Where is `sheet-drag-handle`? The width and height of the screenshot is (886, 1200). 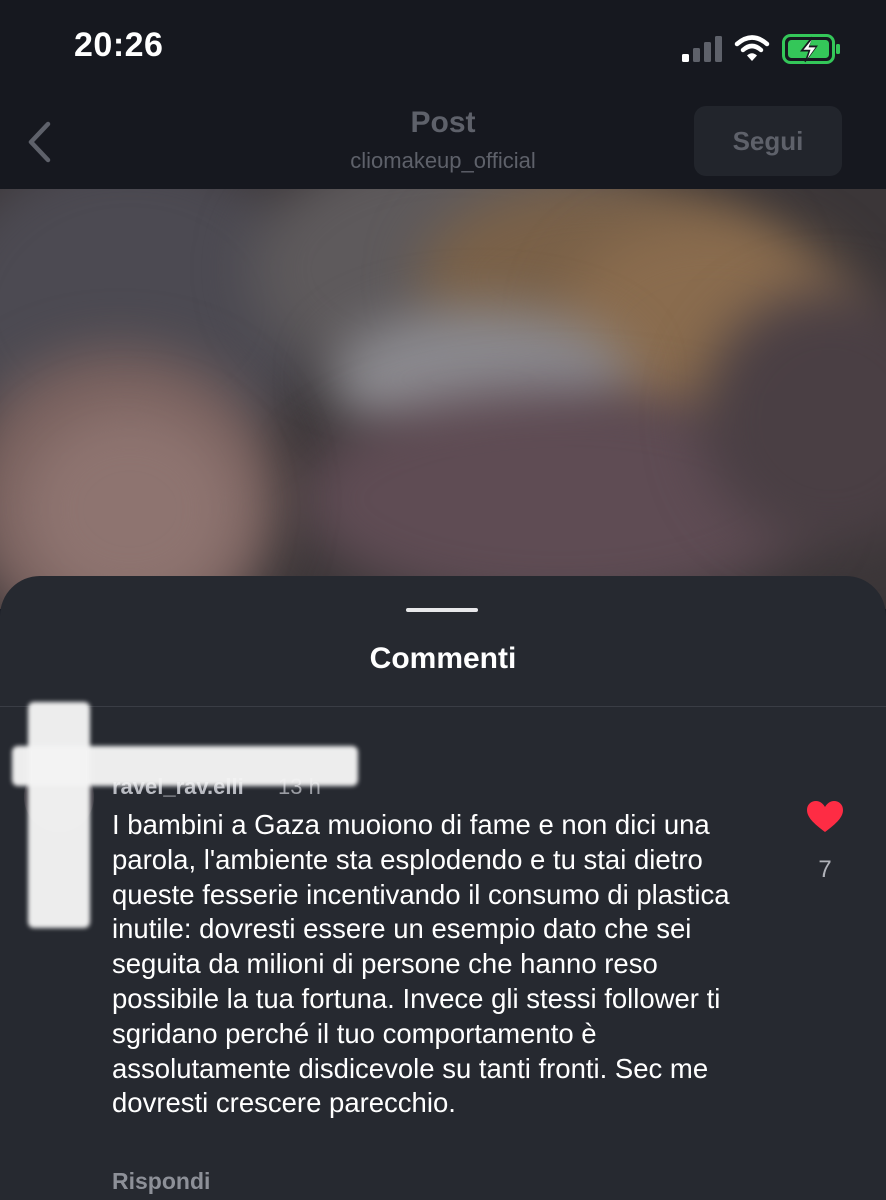 sheet-drag-handle is located at coordinates (442, 610).